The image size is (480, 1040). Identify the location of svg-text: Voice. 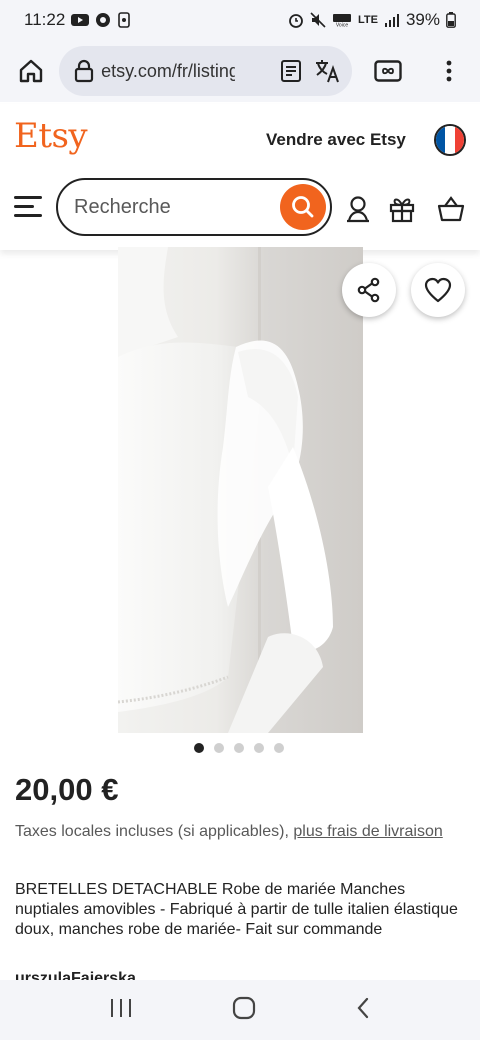
(342, 25).